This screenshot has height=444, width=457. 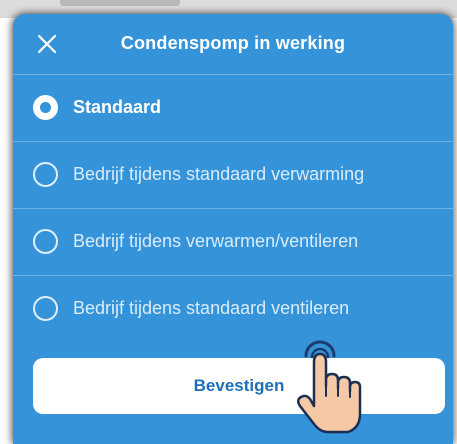 What do you see at coordinates (216, 241) in the screenshot?
I see `option-label: Bedrijf tijdens verwarmen/ventileren` at bounding box center [216, 241].